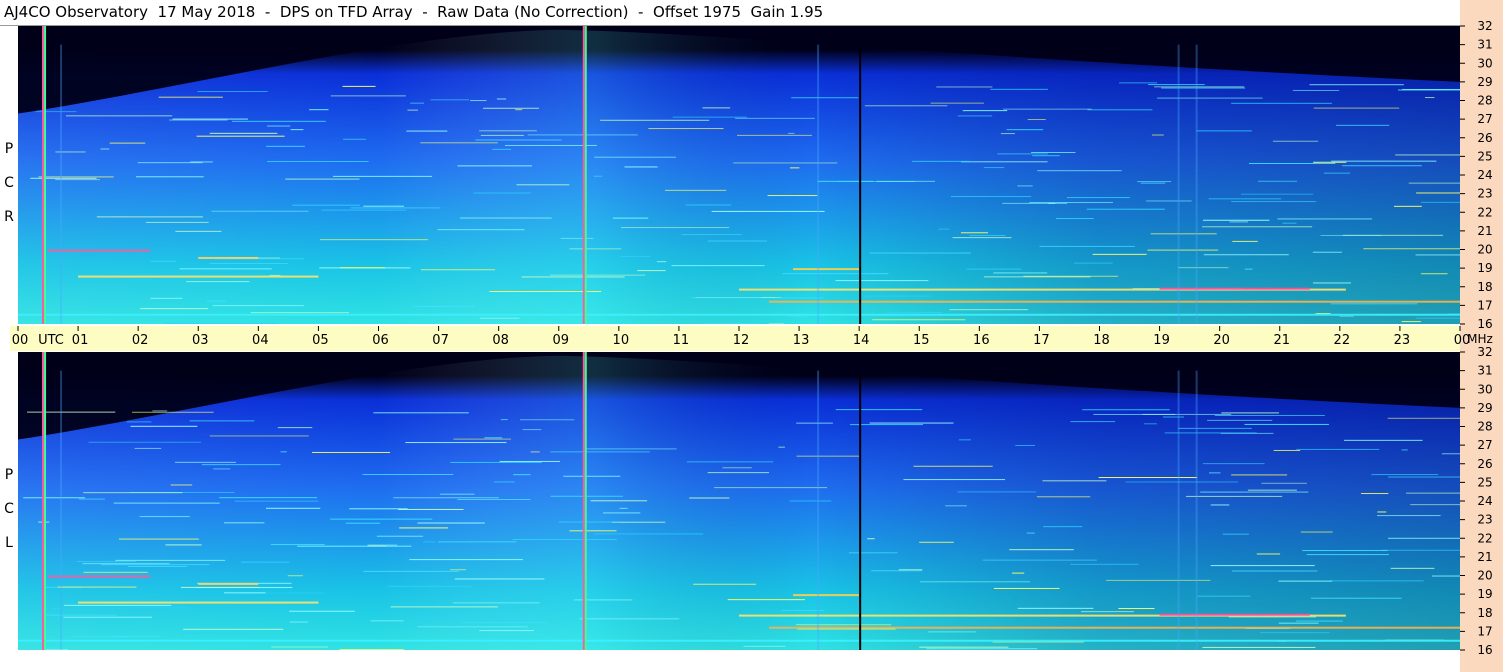  I want to click on rcp-marker-b-green, so click(585, 175).